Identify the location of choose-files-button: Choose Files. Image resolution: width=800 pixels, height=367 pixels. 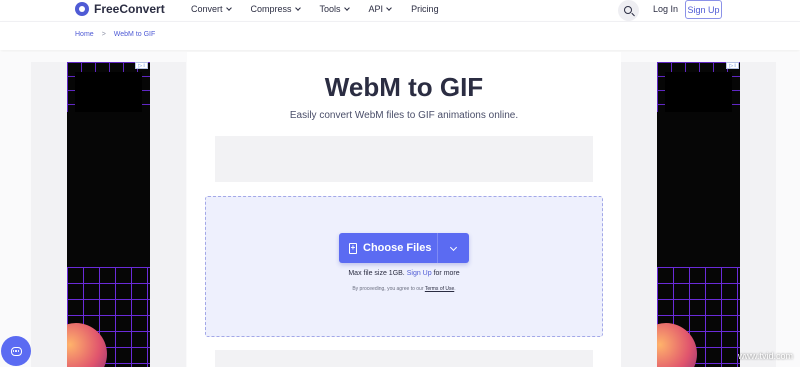
(404, 248).